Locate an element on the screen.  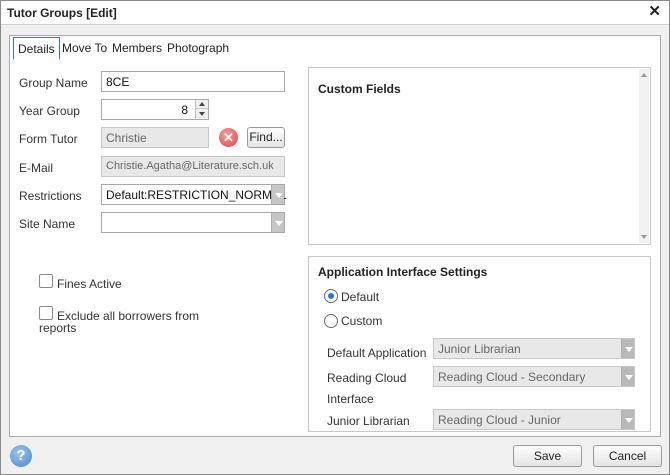
exclude-borrowers-label: Exclude all borrowers from is located at coordinates (128, 316).